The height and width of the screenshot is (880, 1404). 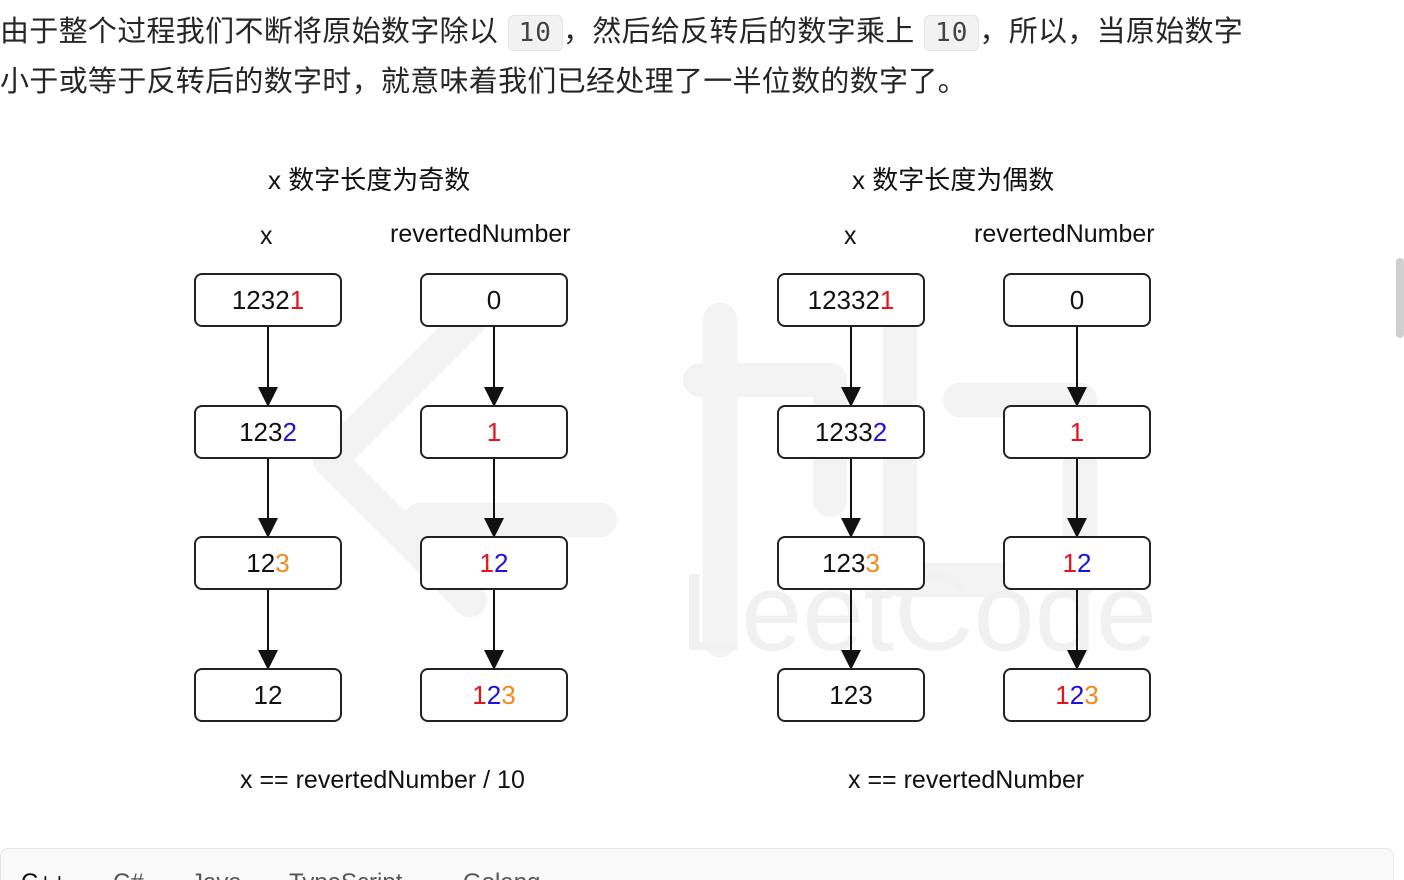 I want to click on left-x-node: 123 2, so click(x=268, y=432).